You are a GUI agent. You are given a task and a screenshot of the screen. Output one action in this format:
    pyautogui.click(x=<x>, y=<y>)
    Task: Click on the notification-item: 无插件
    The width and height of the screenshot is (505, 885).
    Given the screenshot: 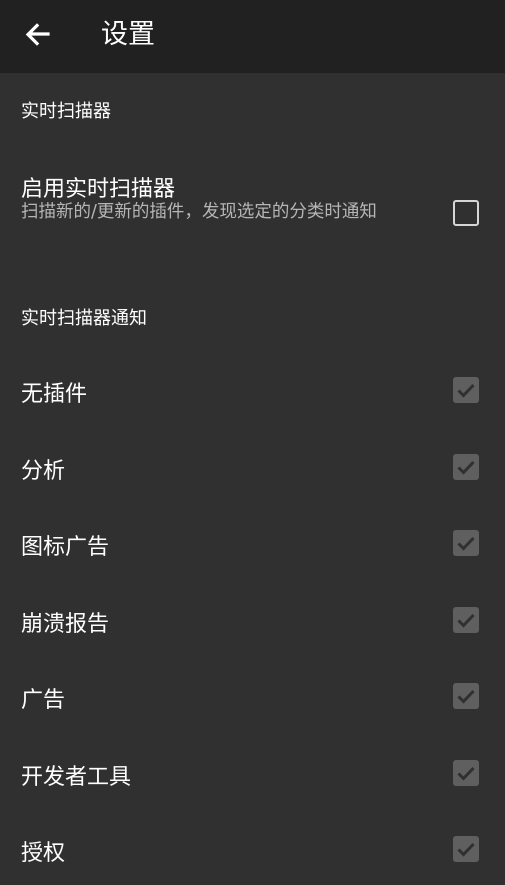 What is the action you would take?
    pyautogui.click(x=252, y=396)
    